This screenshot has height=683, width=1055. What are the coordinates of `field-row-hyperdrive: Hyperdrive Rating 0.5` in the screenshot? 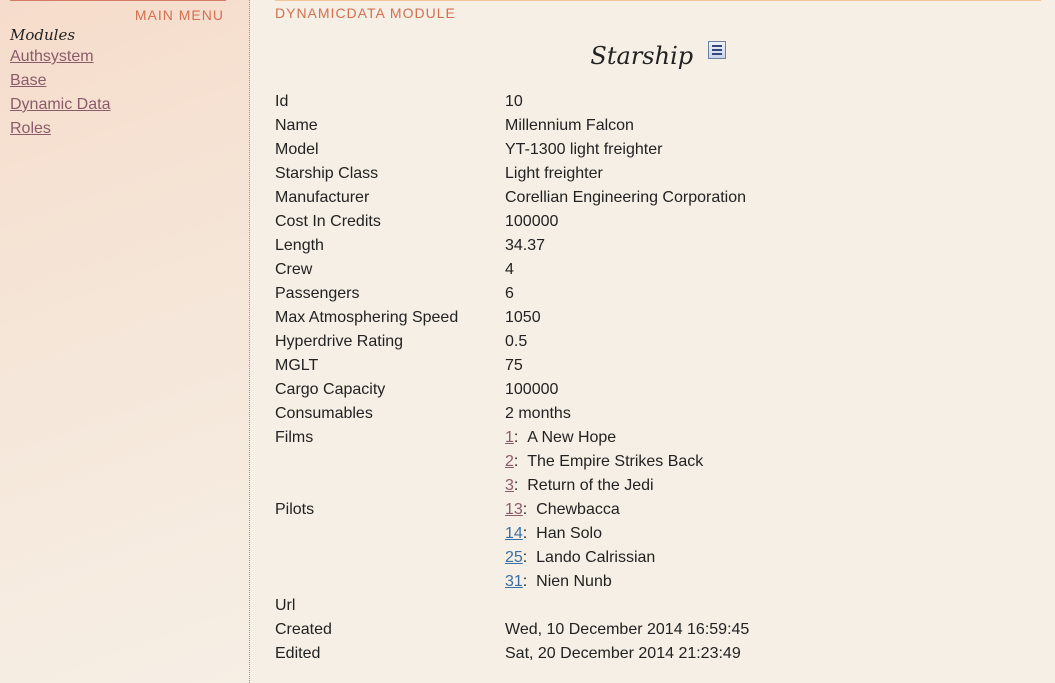 It's located at (658, 342).